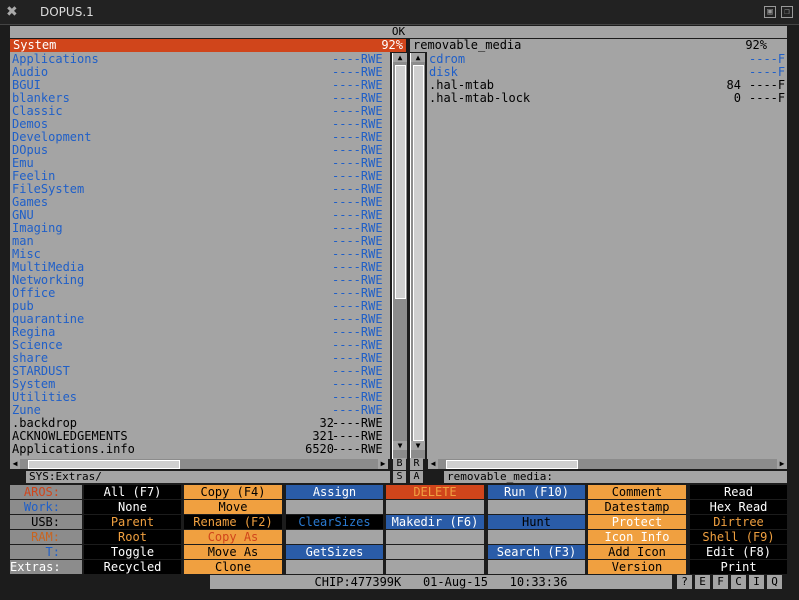 The width and height of the screenshot is (799, 600). What do you see at coordinates (637, 522) in the screenshot?
I see `function-button: Protect` at bounding box center [637, 522].